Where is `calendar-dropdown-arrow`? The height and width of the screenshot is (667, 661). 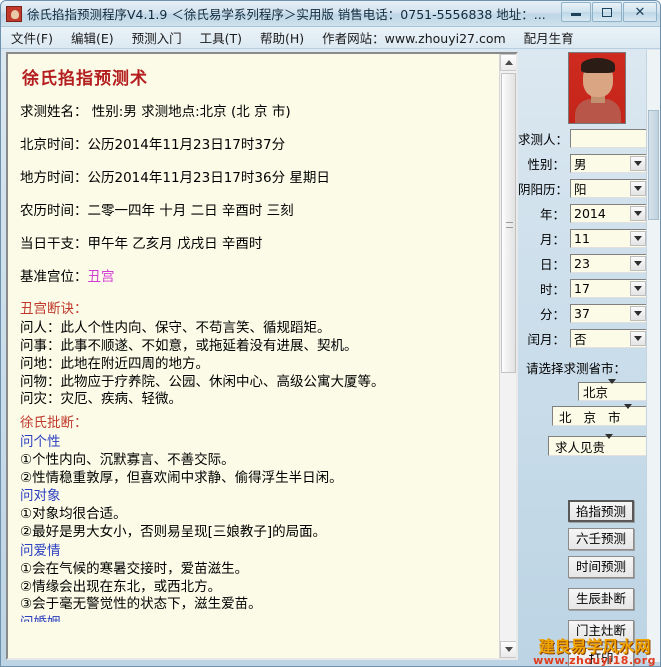 calendar-dropdown-arrow is located at coordinates (638, 188).